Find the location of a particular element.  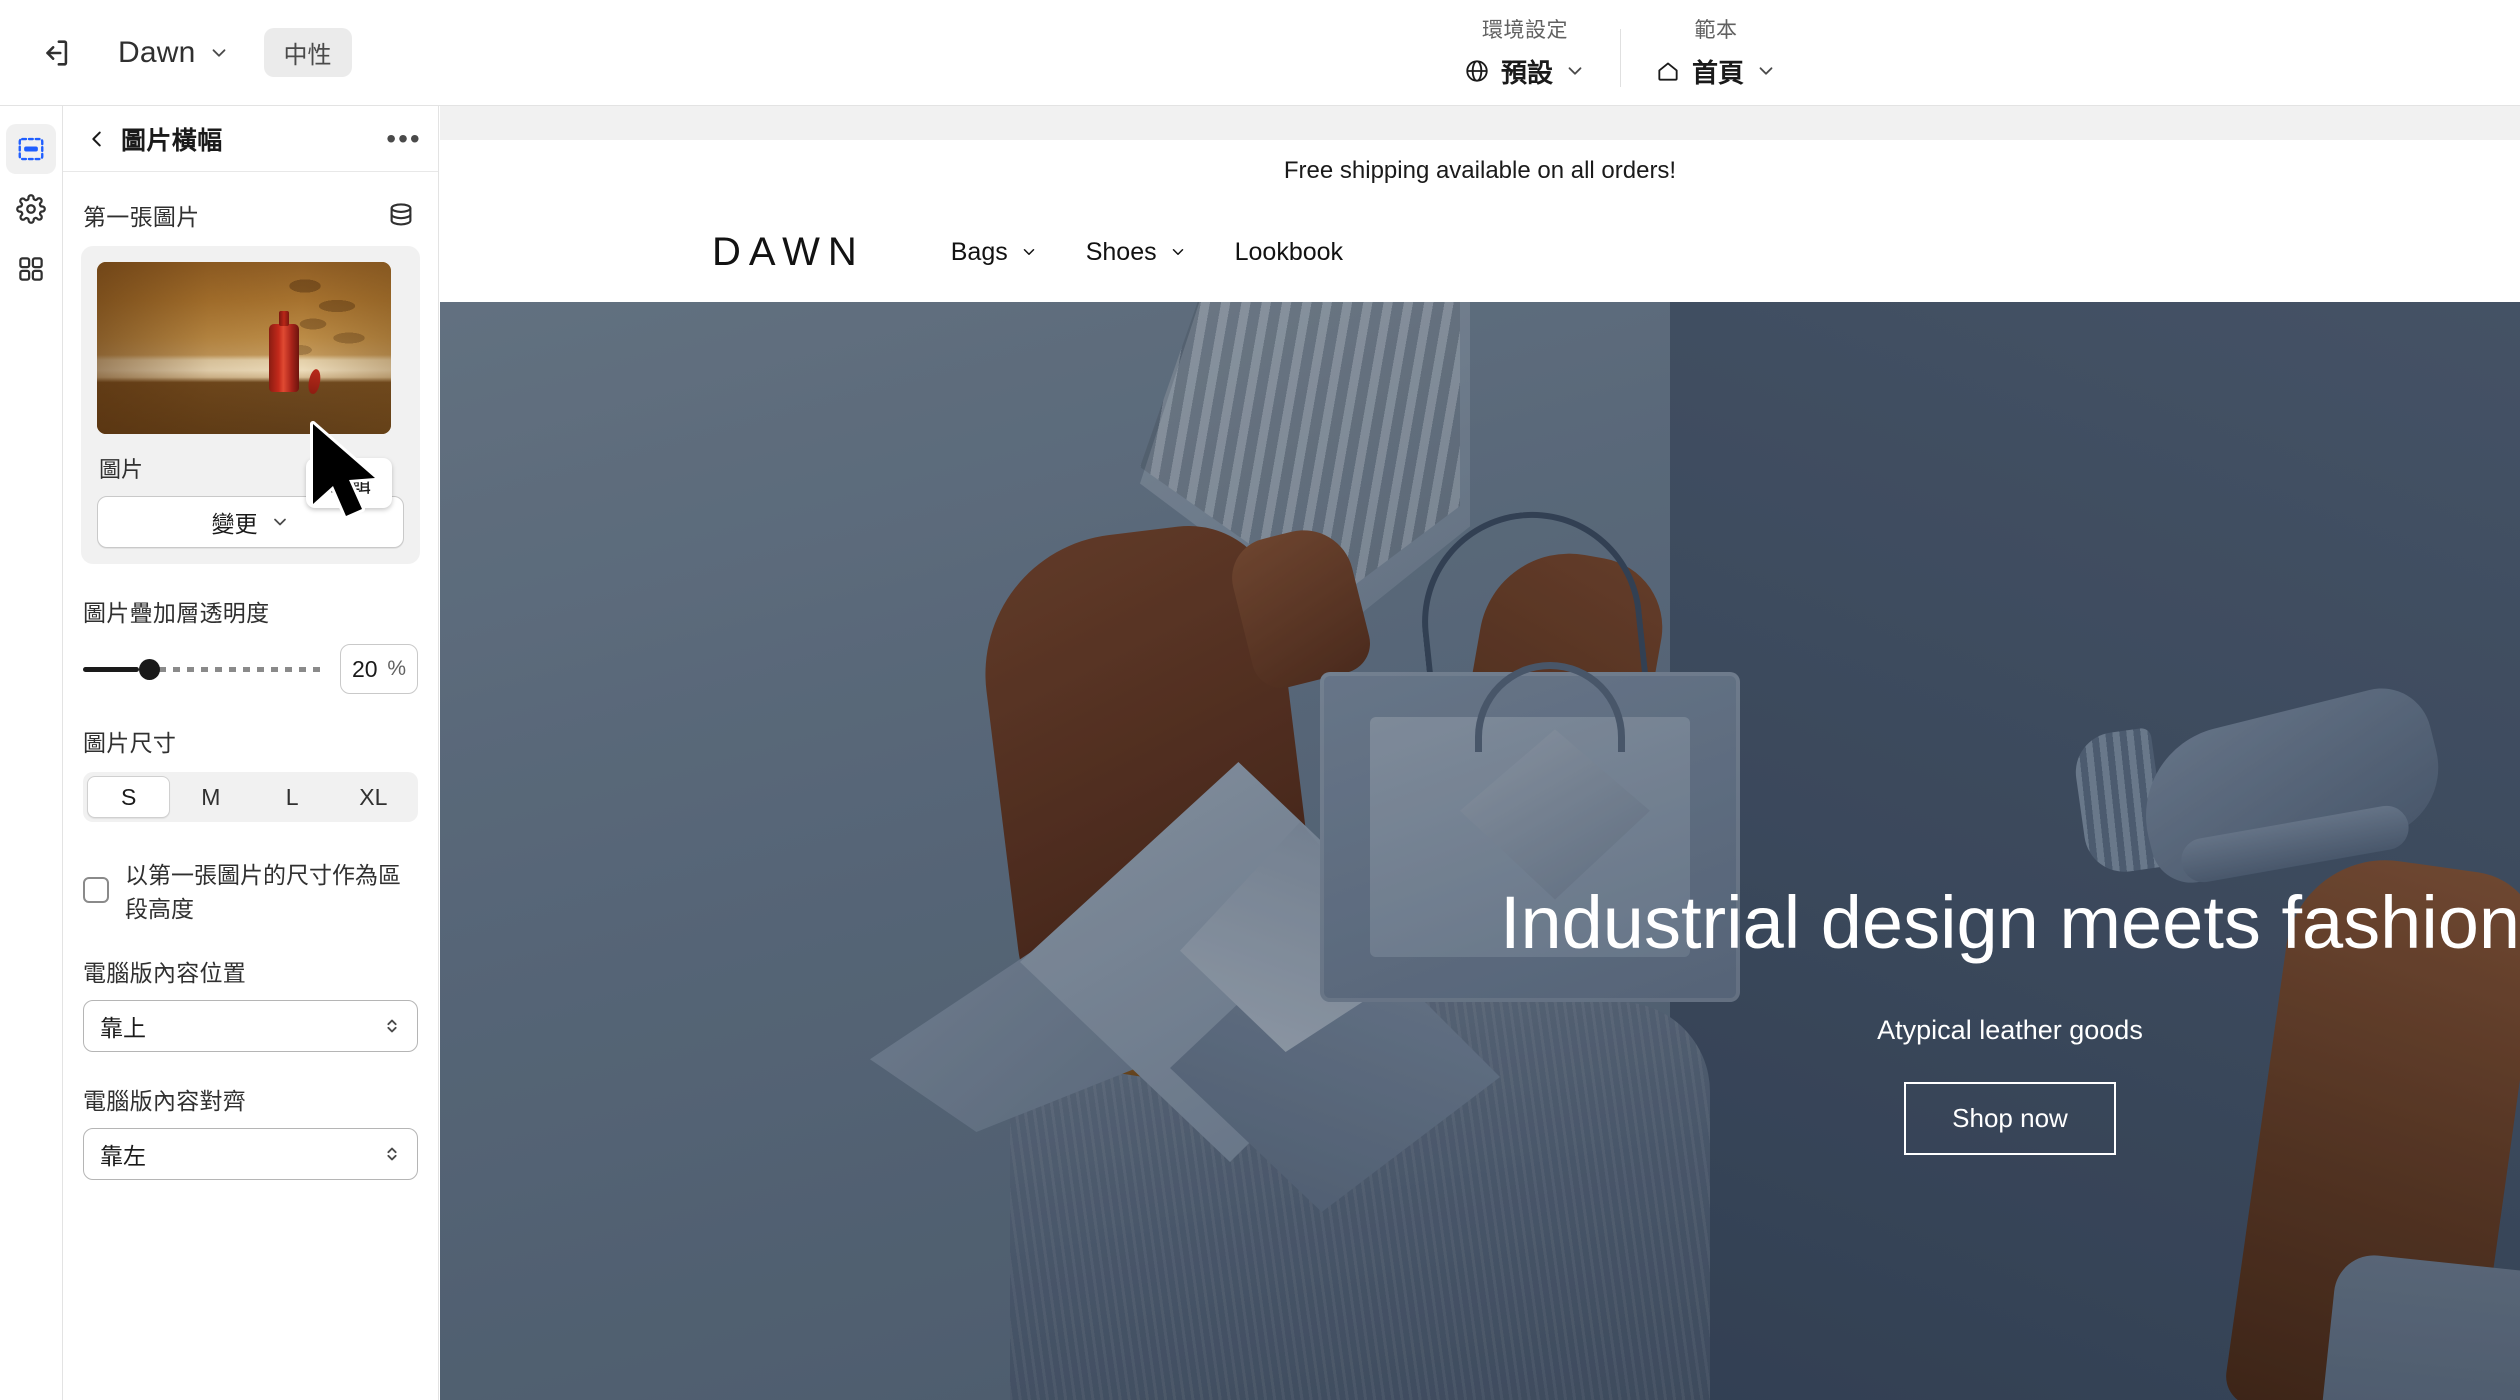

desktop-content-position-select: 靠上 is located at coordinates (250, 1026).